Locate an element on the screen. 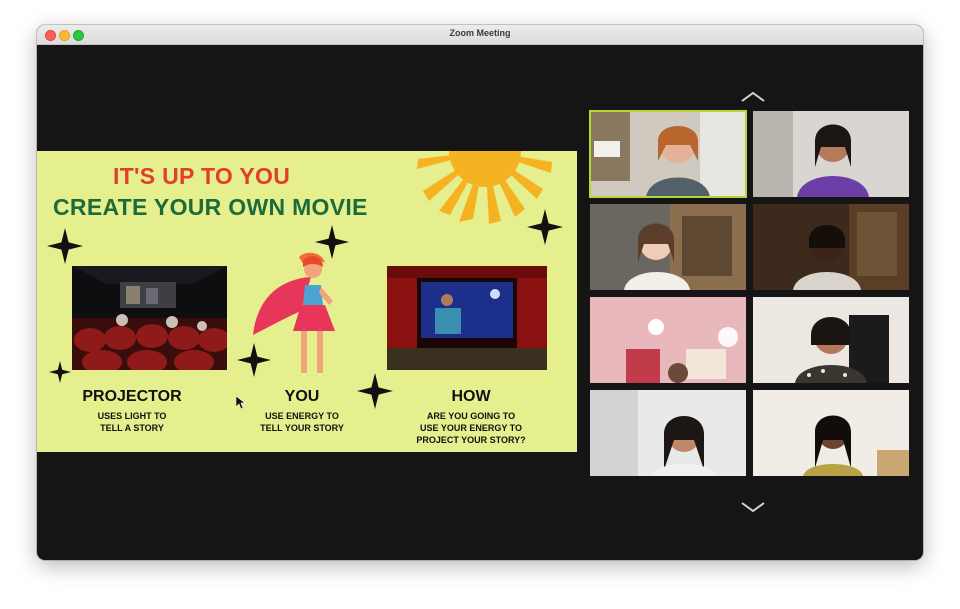 This screenshot has height=609, width=960. window-title: Zoom Meeting is located at coordinates (480, 33).